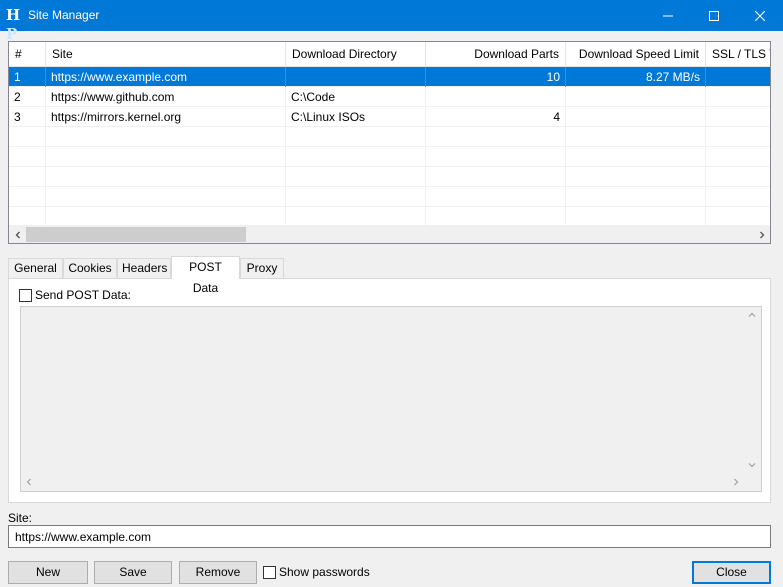  What do you see at coordinates (496, 77) in the screenshot?
I see `row-download-parts: 10` at bounding box center [496, 77].